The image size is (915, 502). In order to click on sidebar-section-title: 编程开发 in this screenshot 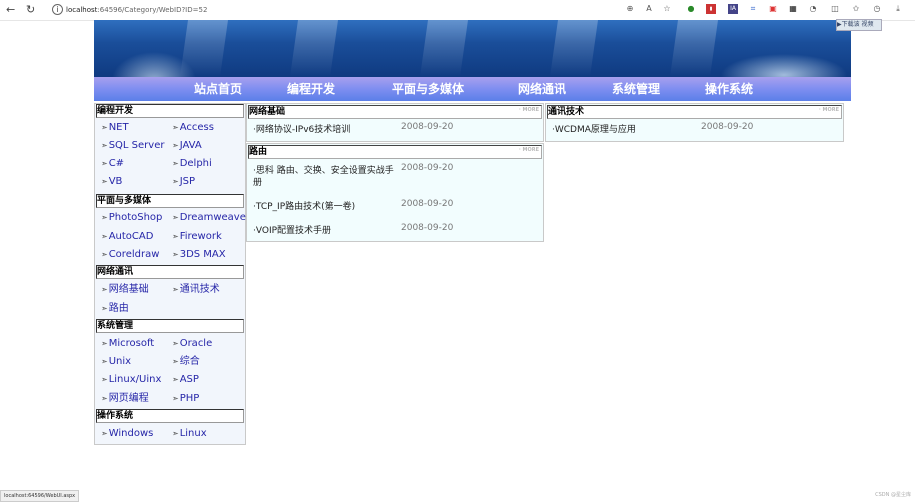, I will do `click(170, 111)`.